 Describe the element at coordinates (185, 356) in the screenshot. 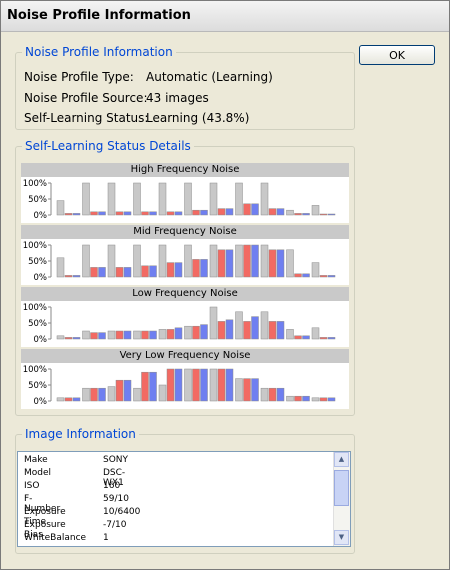

I see `chart-title-very-low-frequency: Very Low Frequency Noise` at that location.